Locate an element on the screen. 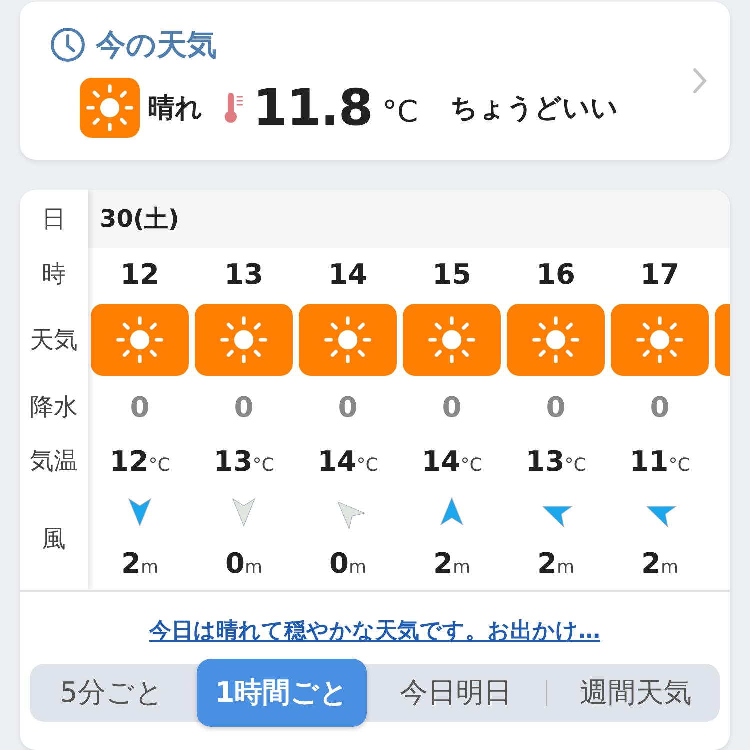 The image size is (750, 750). row-label: 降水 is located at coordinates (54, 407).